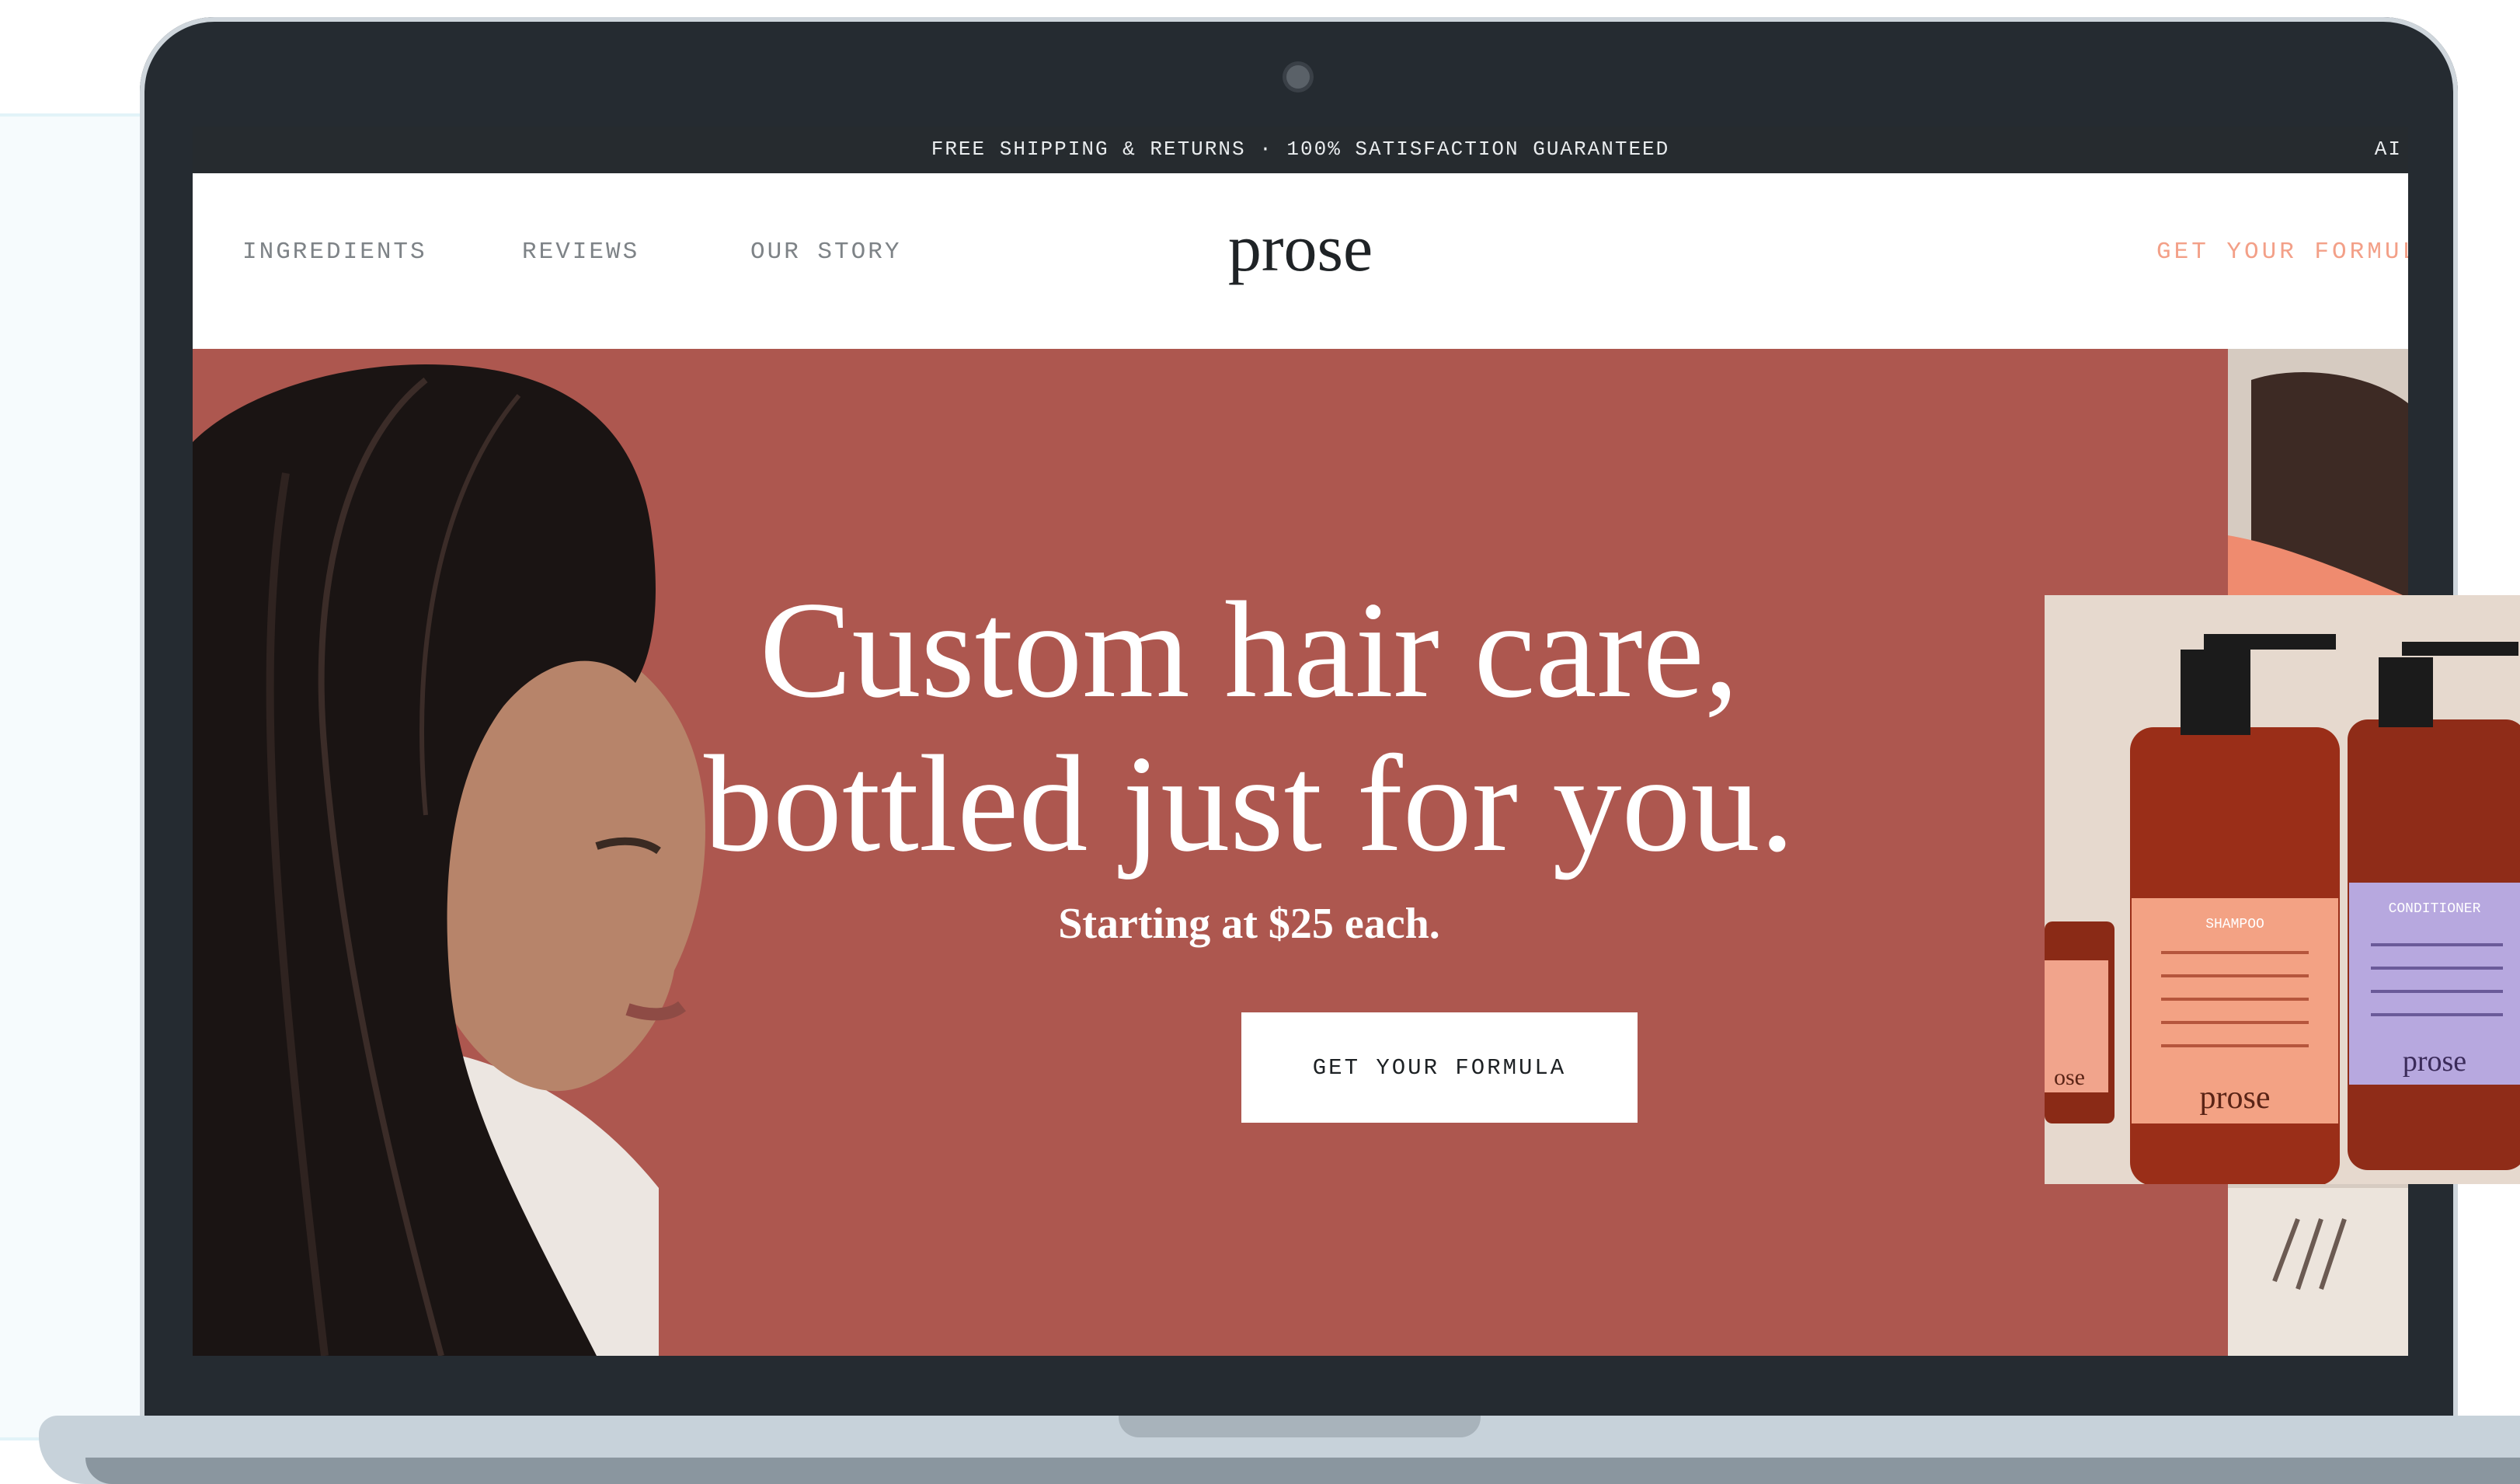 Image resolution: width=2520 pixels, height=1484 pixels. I want to click on product-bottles-card: ose prose CONDITIONER prose SHAMPOO, so click(2282, 889).